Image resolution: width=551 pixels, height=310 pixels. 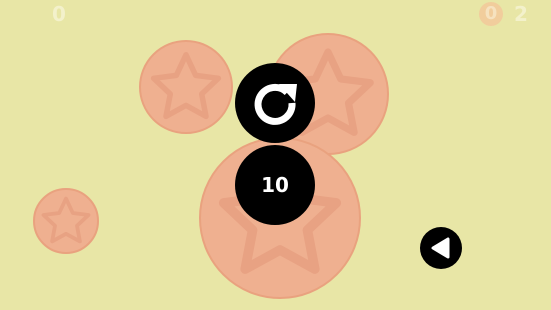 I want to click on bubble-small-left, so click(x=66, y=221).